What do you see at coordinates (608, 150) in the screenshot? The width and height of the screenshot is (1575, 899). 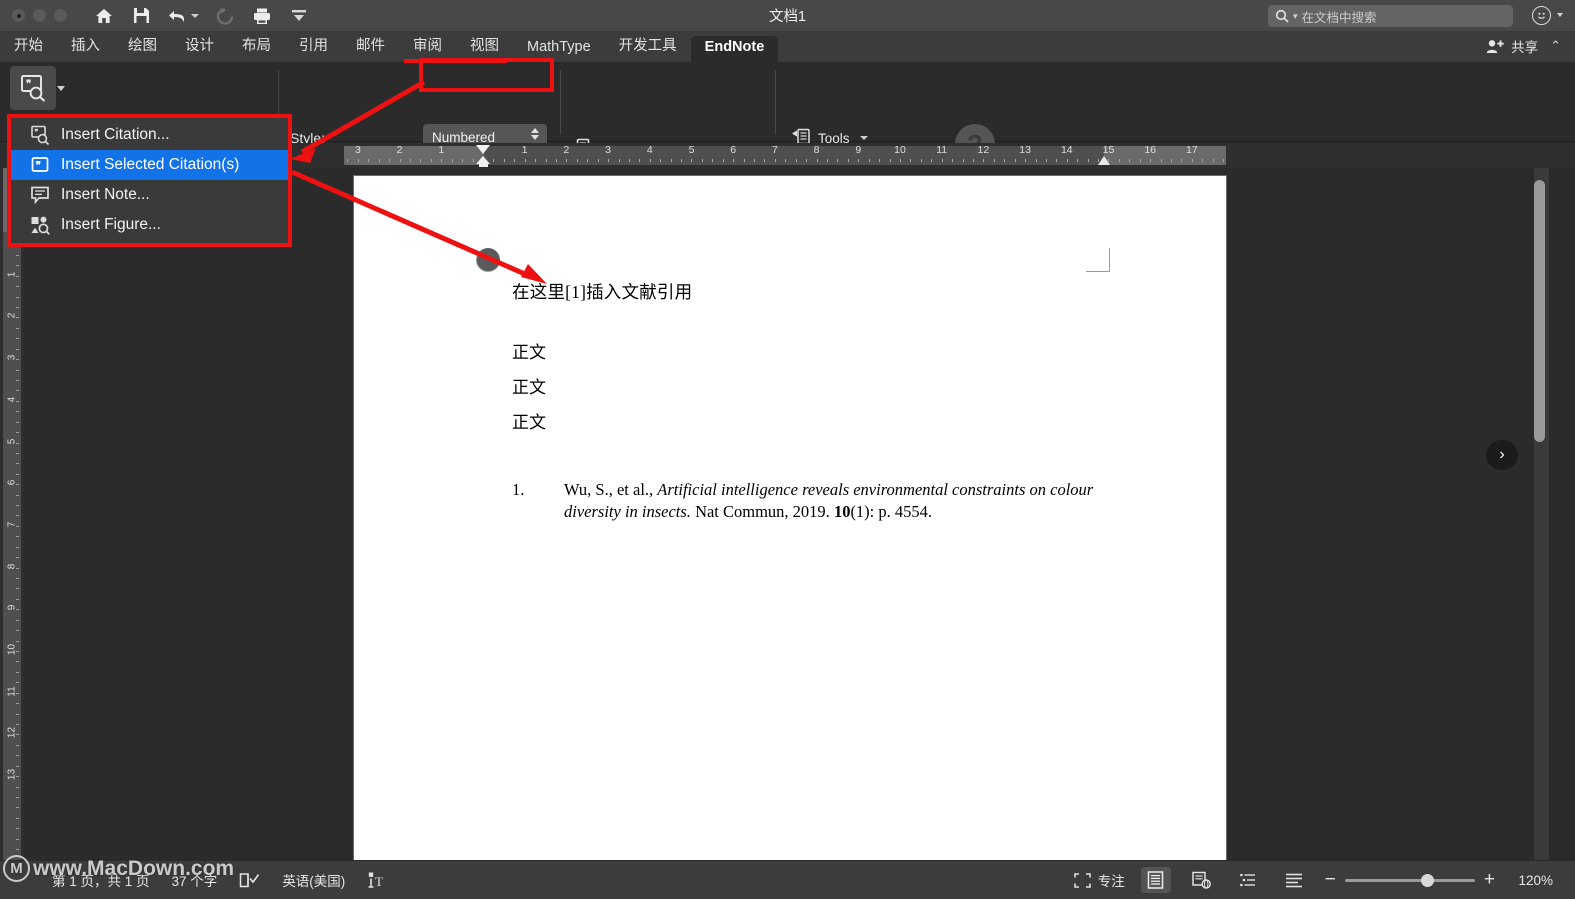 I see `ruler-tick-label: 3` at bounding box center [608, 150].